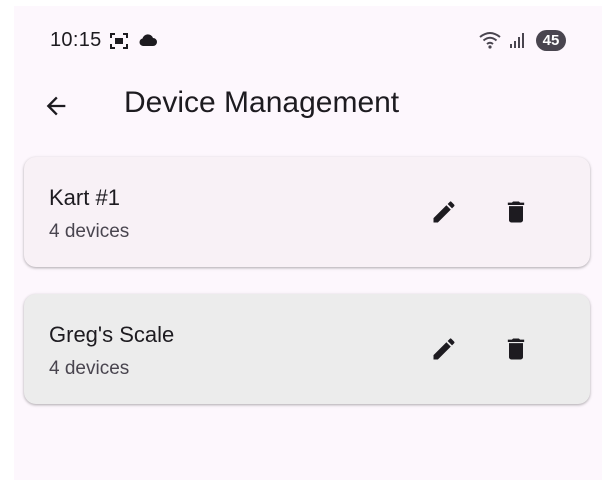 The height and width of the screenshot is (480, 602). Describe the element at coordinates (551, 40) in the screenshot. I see `battery-level: 45` at that location.